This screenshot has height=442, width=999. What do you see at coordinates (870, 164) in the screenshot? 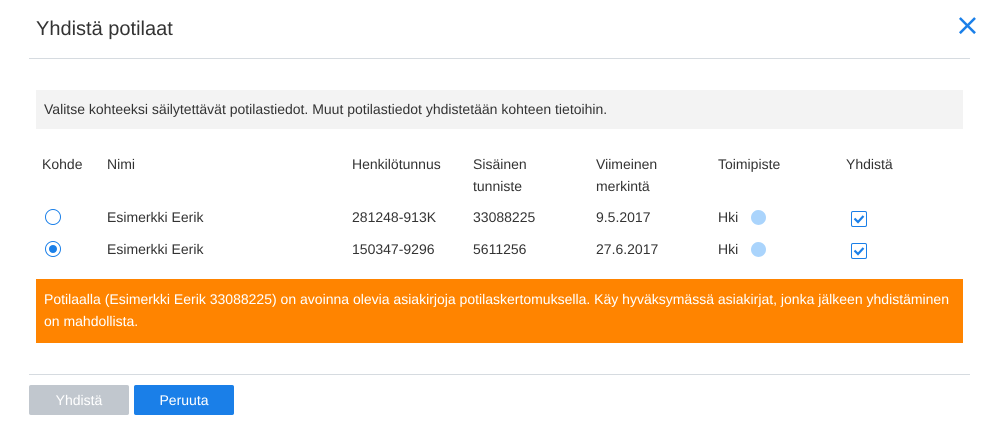
I see `column-header: Yhdistä` at bounding box center [870, 164].